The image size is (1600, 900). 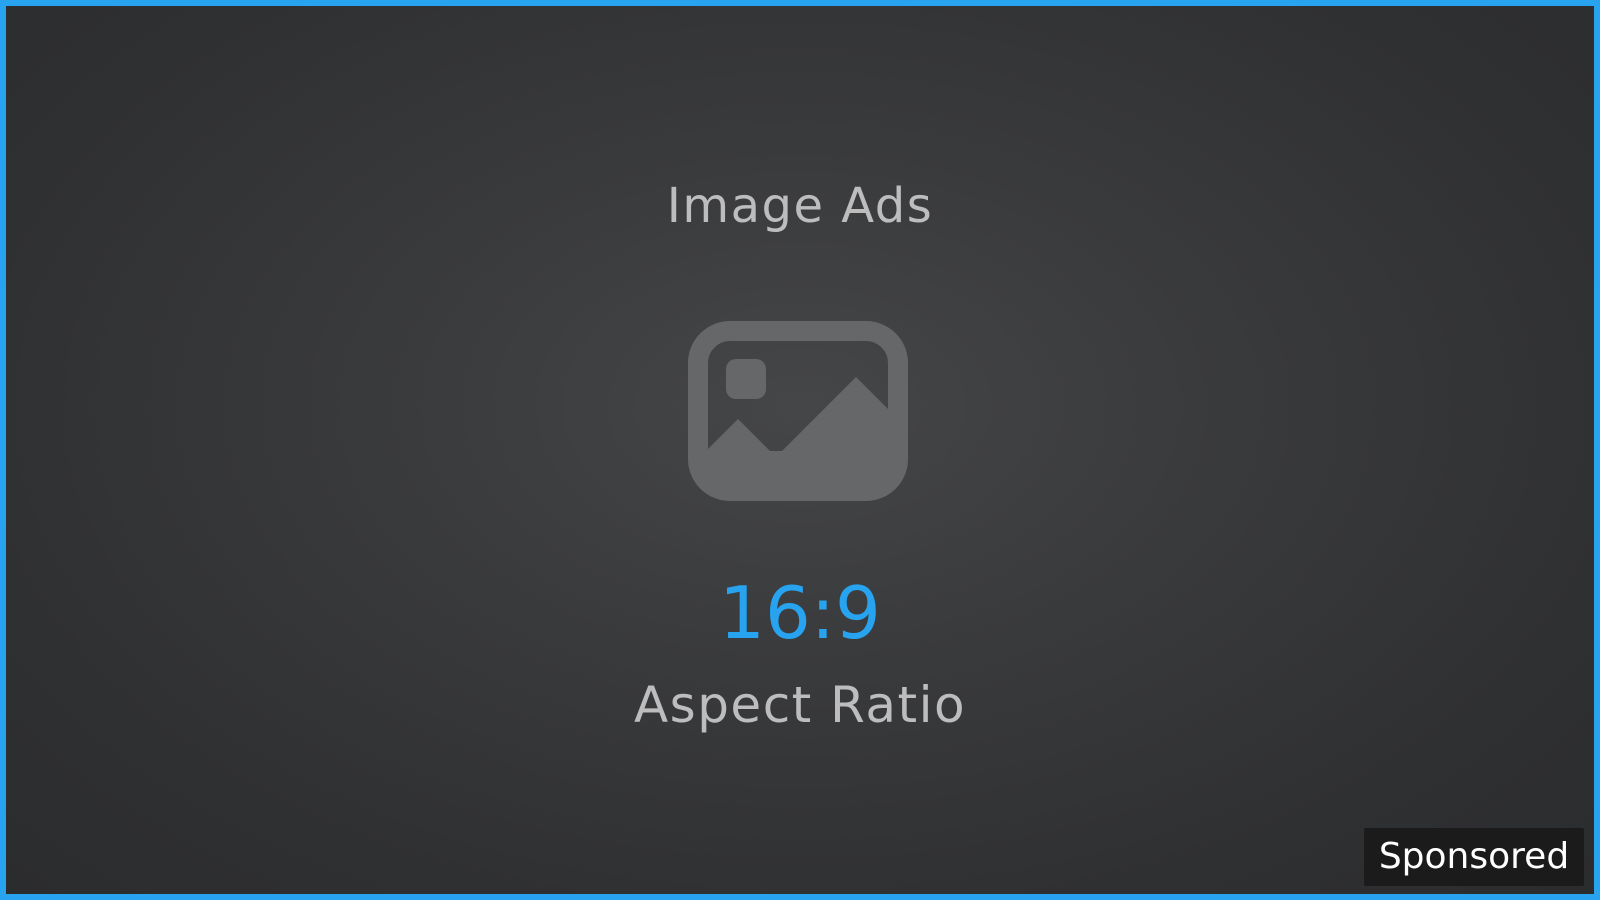 I want to click on aspect-ratio-label: Aspect Ratio, so click(x=800, y=705).